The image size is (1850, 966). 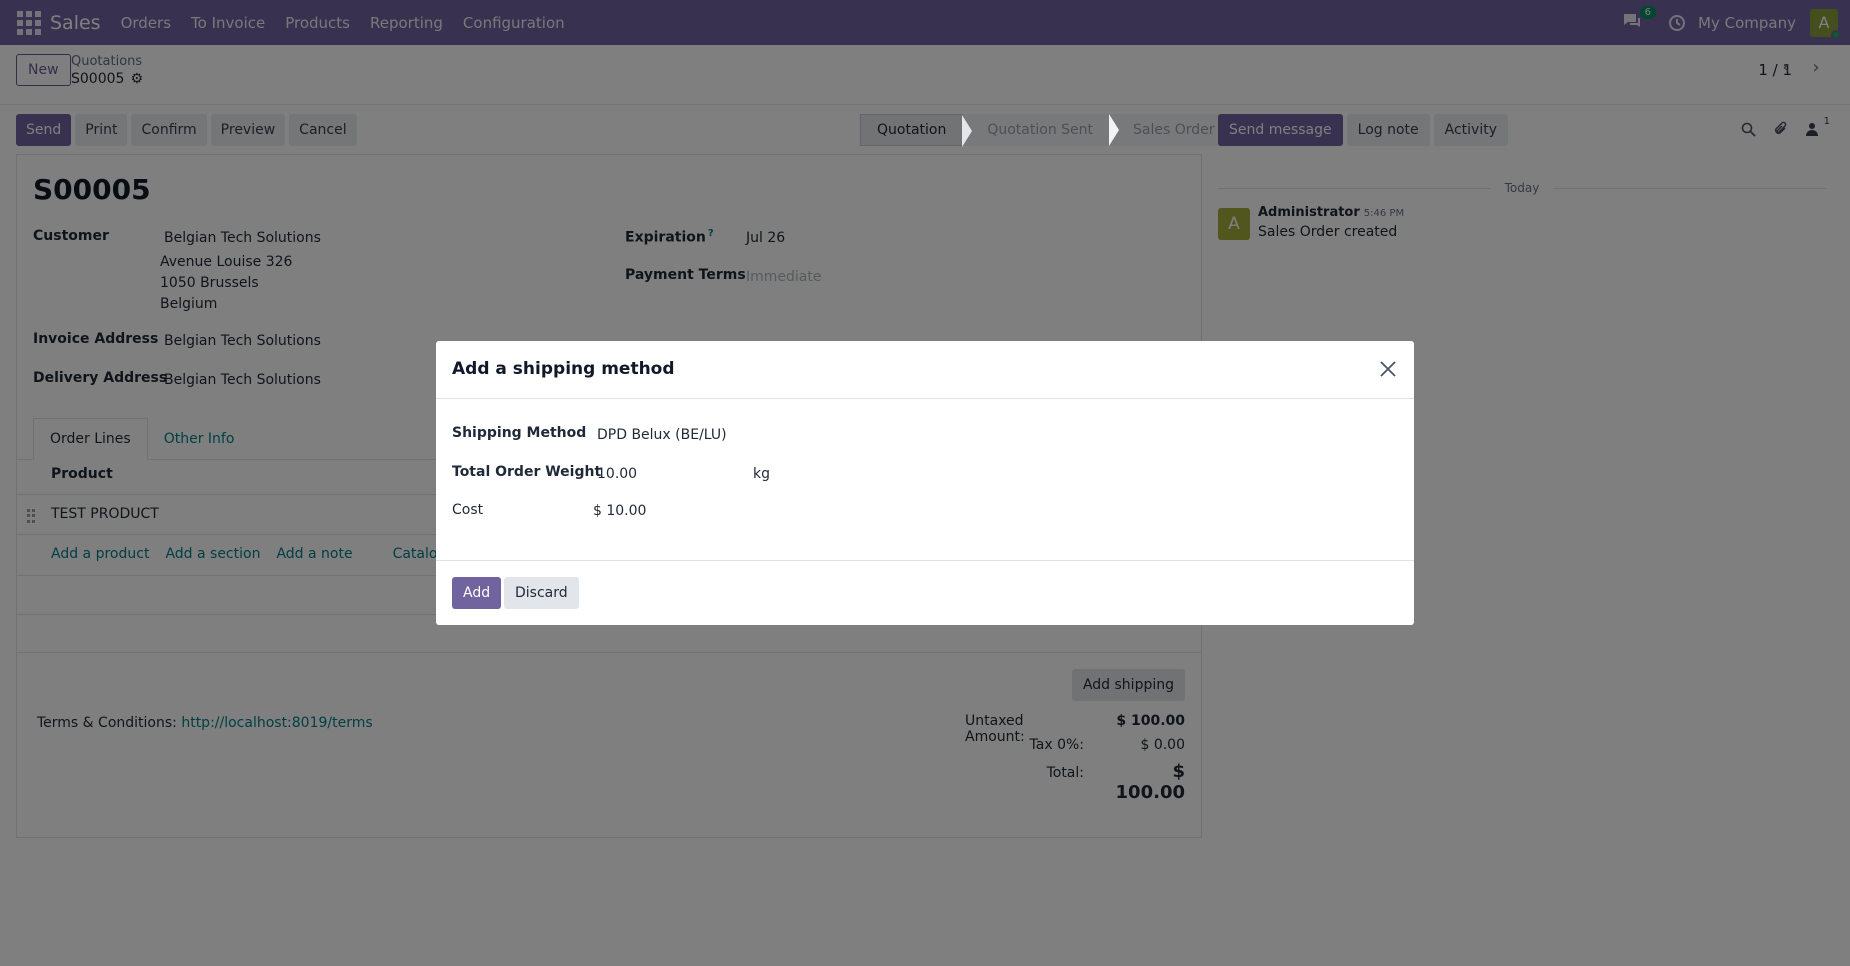 What do you see at coordinates (477, 593) in the screenshot?
I see `add-button: Add` at bounding box center [477, 593].